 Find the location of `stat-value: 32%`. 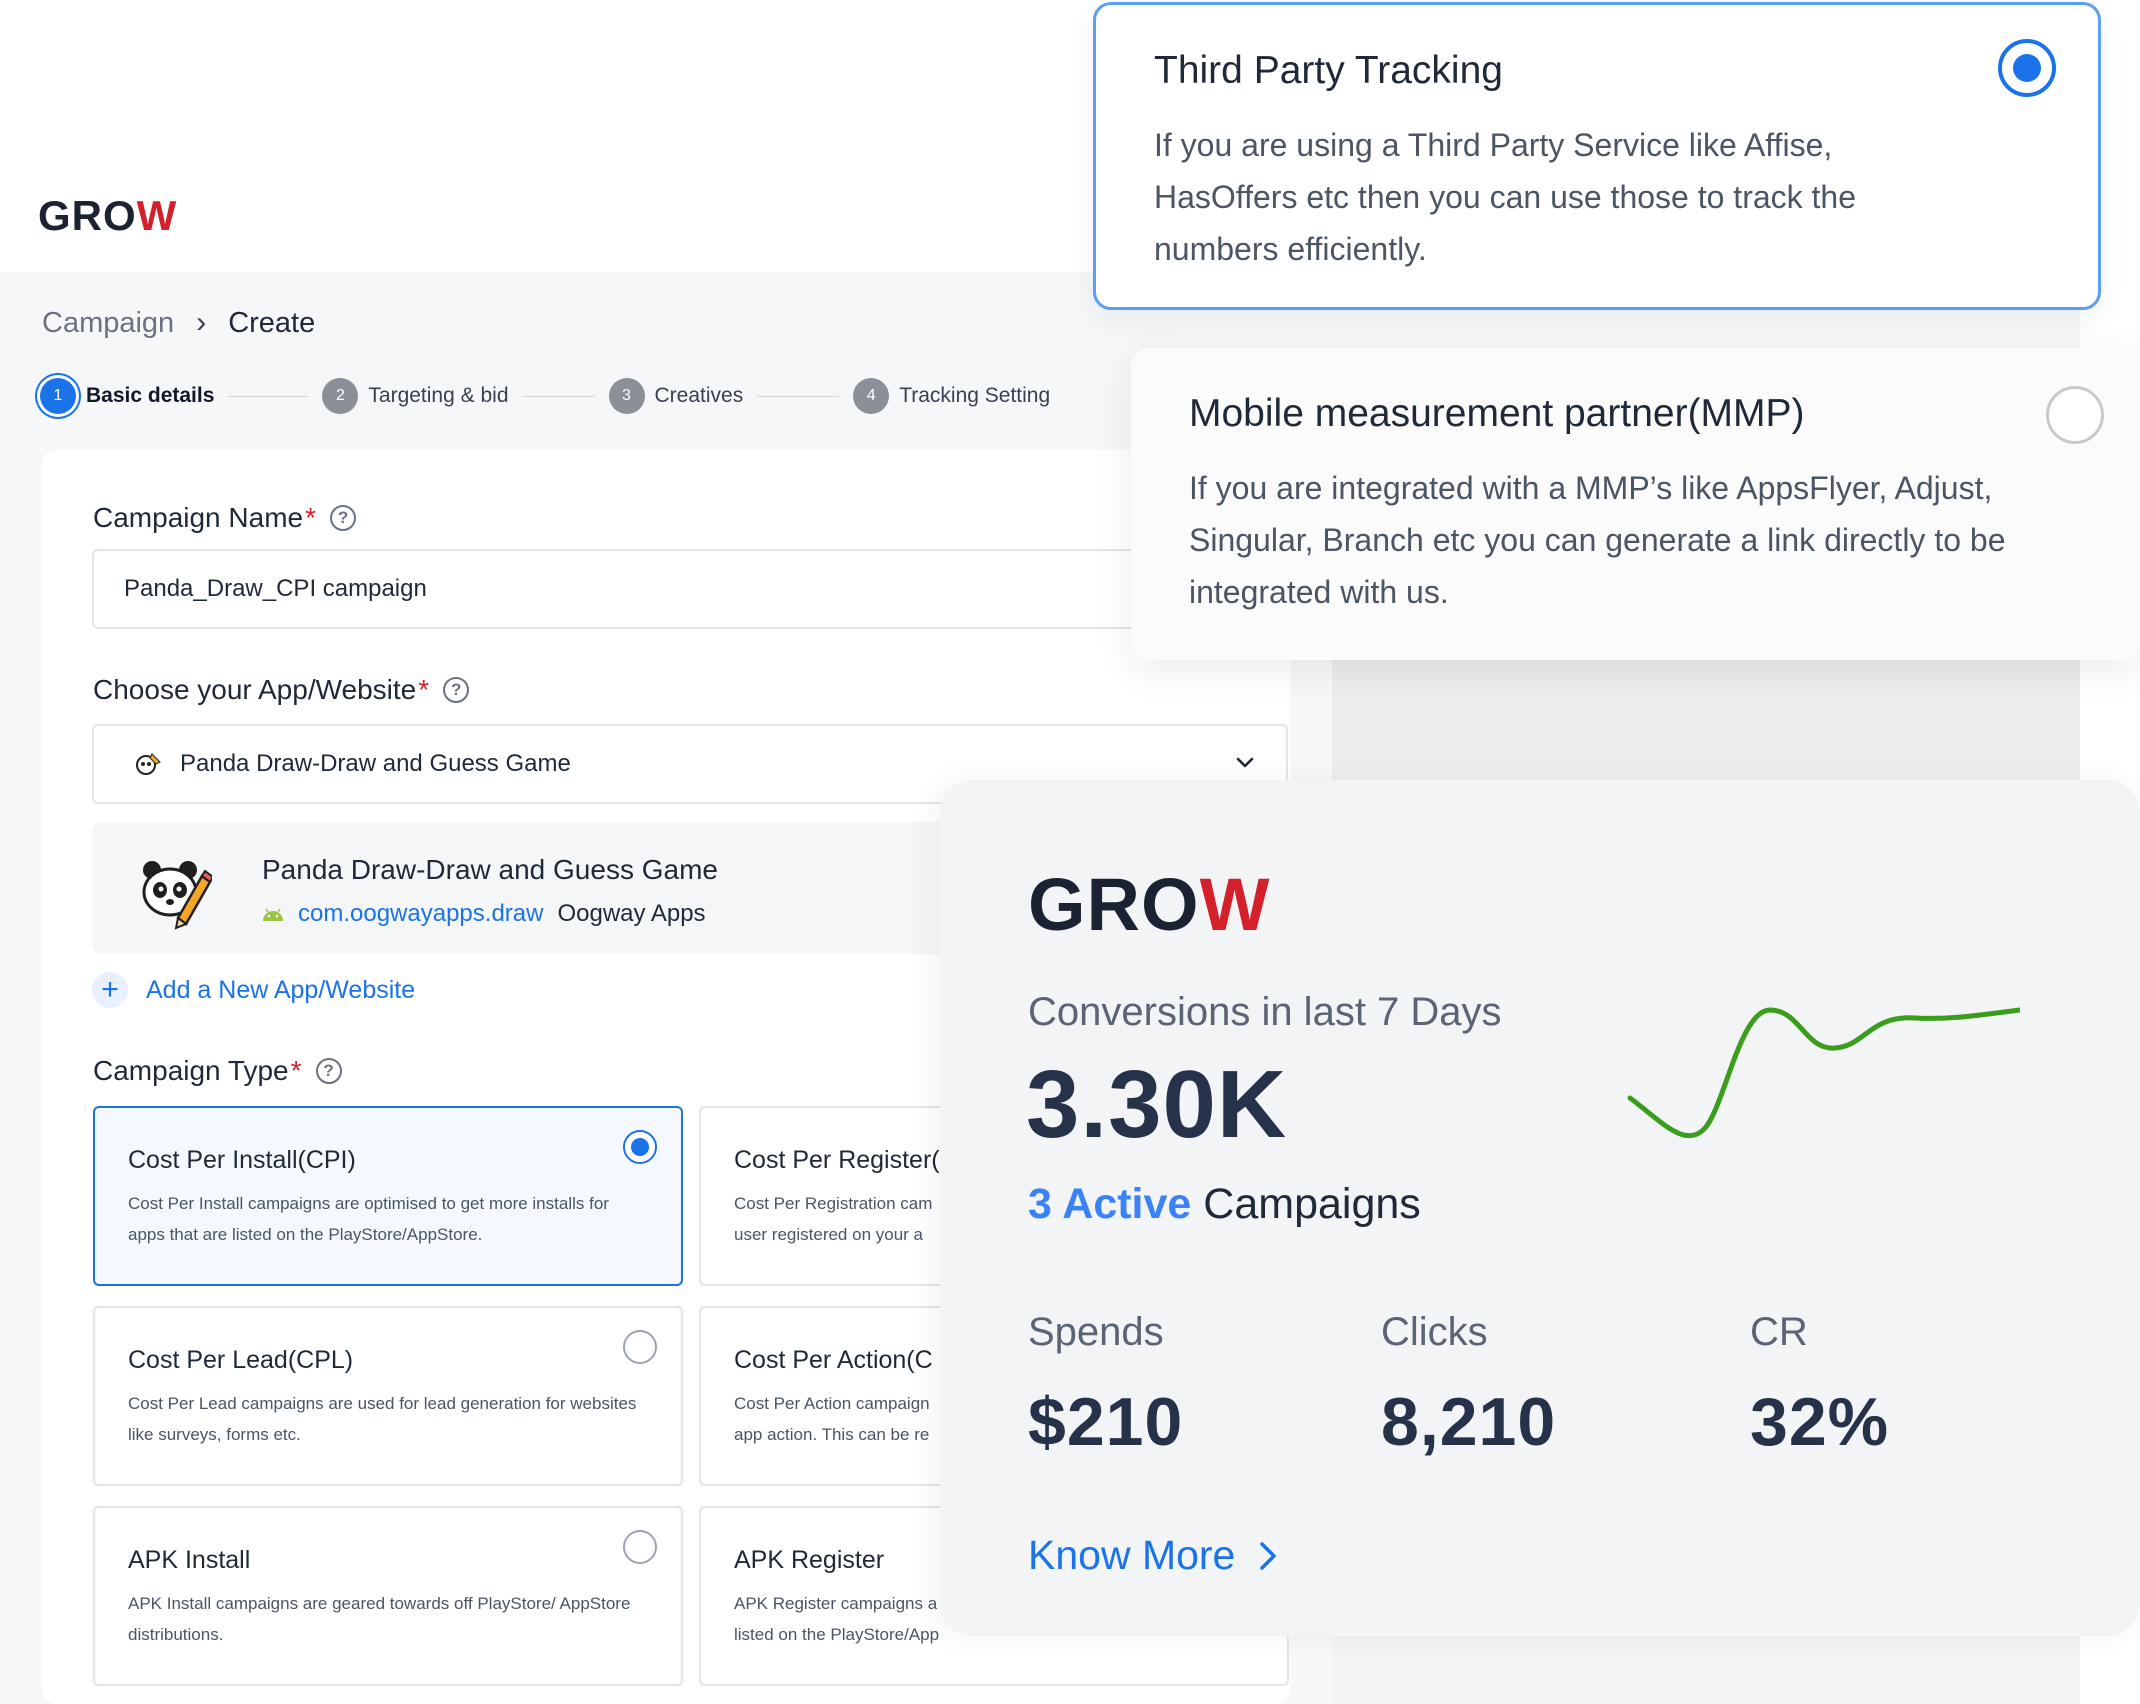

stat-value: 32% is located at coordinates (1820, 1422).